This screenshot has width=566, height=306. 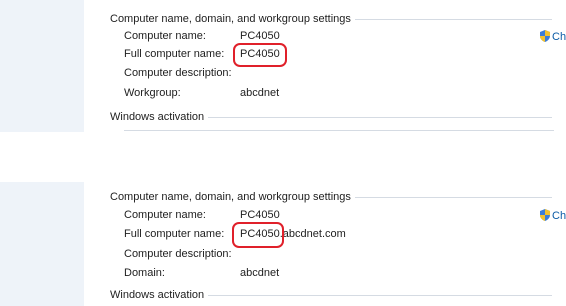 What do you see at coordinates (334, 234) in the screenshot?
I see `row-full-computer-name: Full computer name: PC4050.abcdnet.com` at bounding box center [334, 234].